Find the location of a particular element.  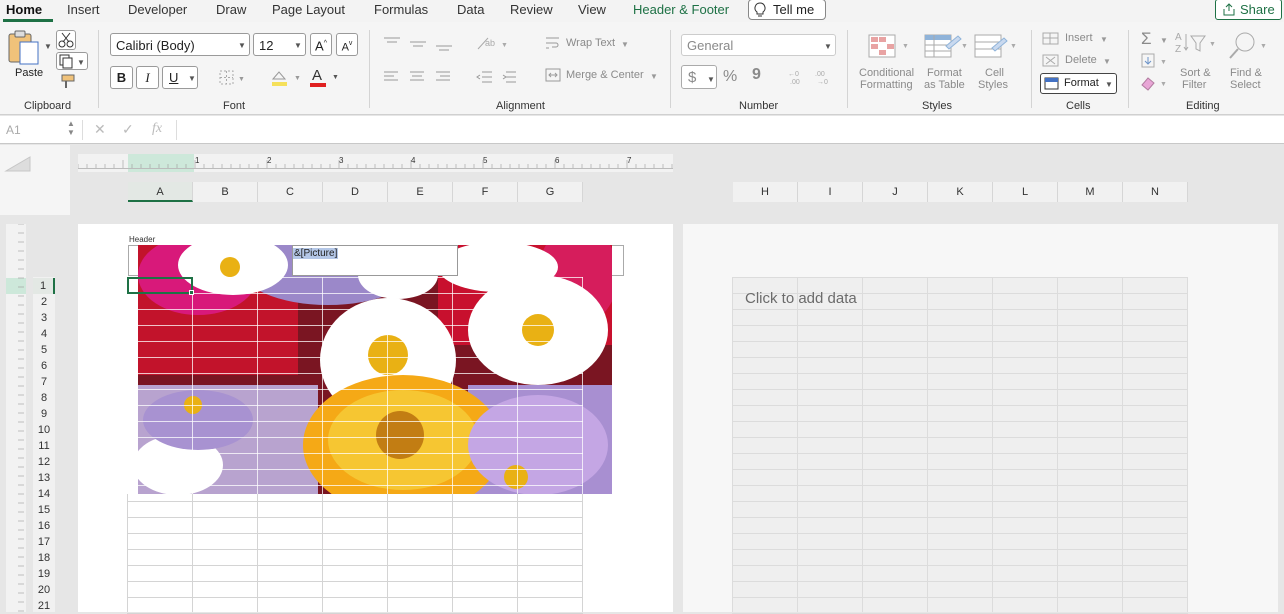

decrease-font-size-button: Av is located at coordinates (347, 44).